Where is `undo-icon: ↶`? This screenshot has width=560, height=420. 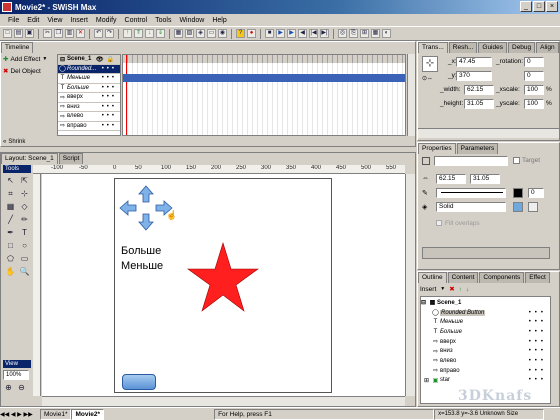 undo-icon: ↶ is located at coordinates (98, 33).